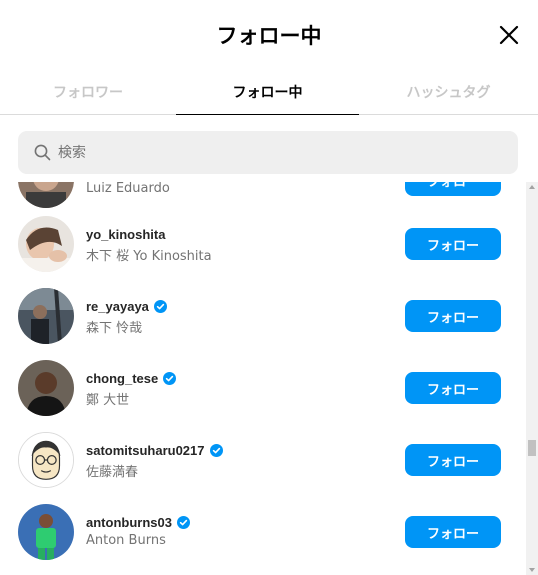 The height and width of the screenshot is (575, 538). What do you see at coordinates (112, 472) in the screenshot?
I see `full-name: 佐藤満春` at bounding box center [112, 472].